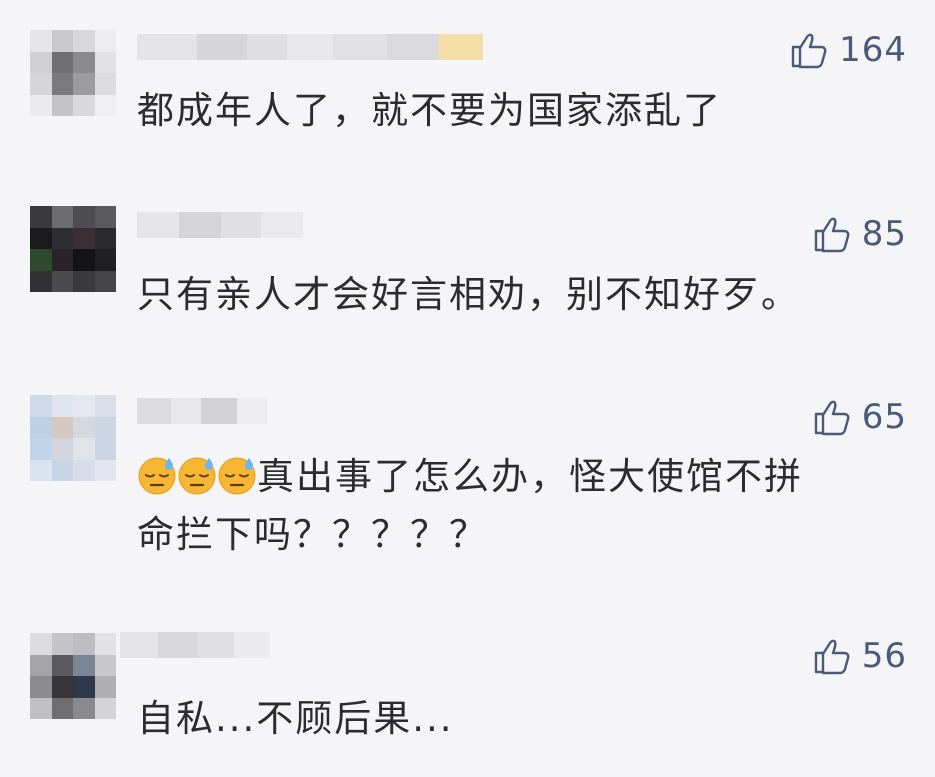 The height and width of the screenshot is (777, 935). I want to click on comment-text: 只有亲人才会好言相劝，别不知好歹。, so click(468, 294).